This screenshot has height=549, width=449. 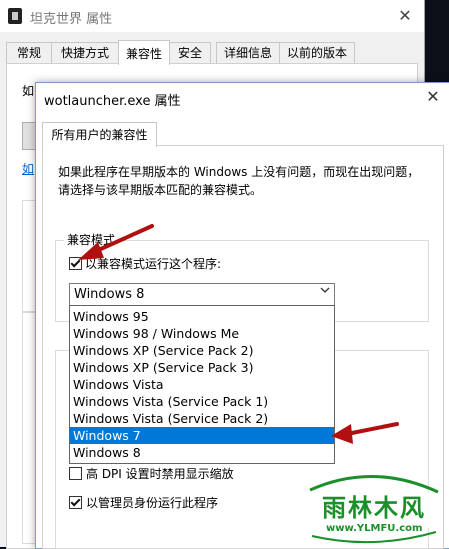 I want to click on tab-previous-versions: 以前的版本, so click(x=317, y=53).